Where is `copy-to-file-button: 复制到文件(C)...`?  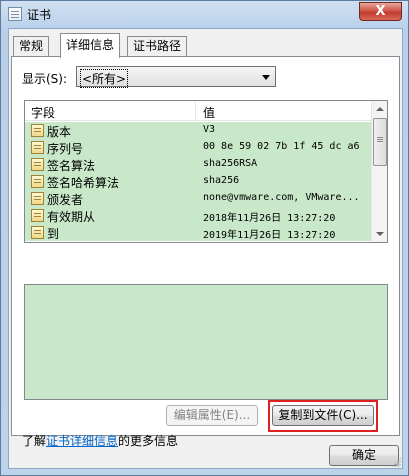
copy-to-file-button: 复制到文件(C)... is located at coordinates (323, 415).